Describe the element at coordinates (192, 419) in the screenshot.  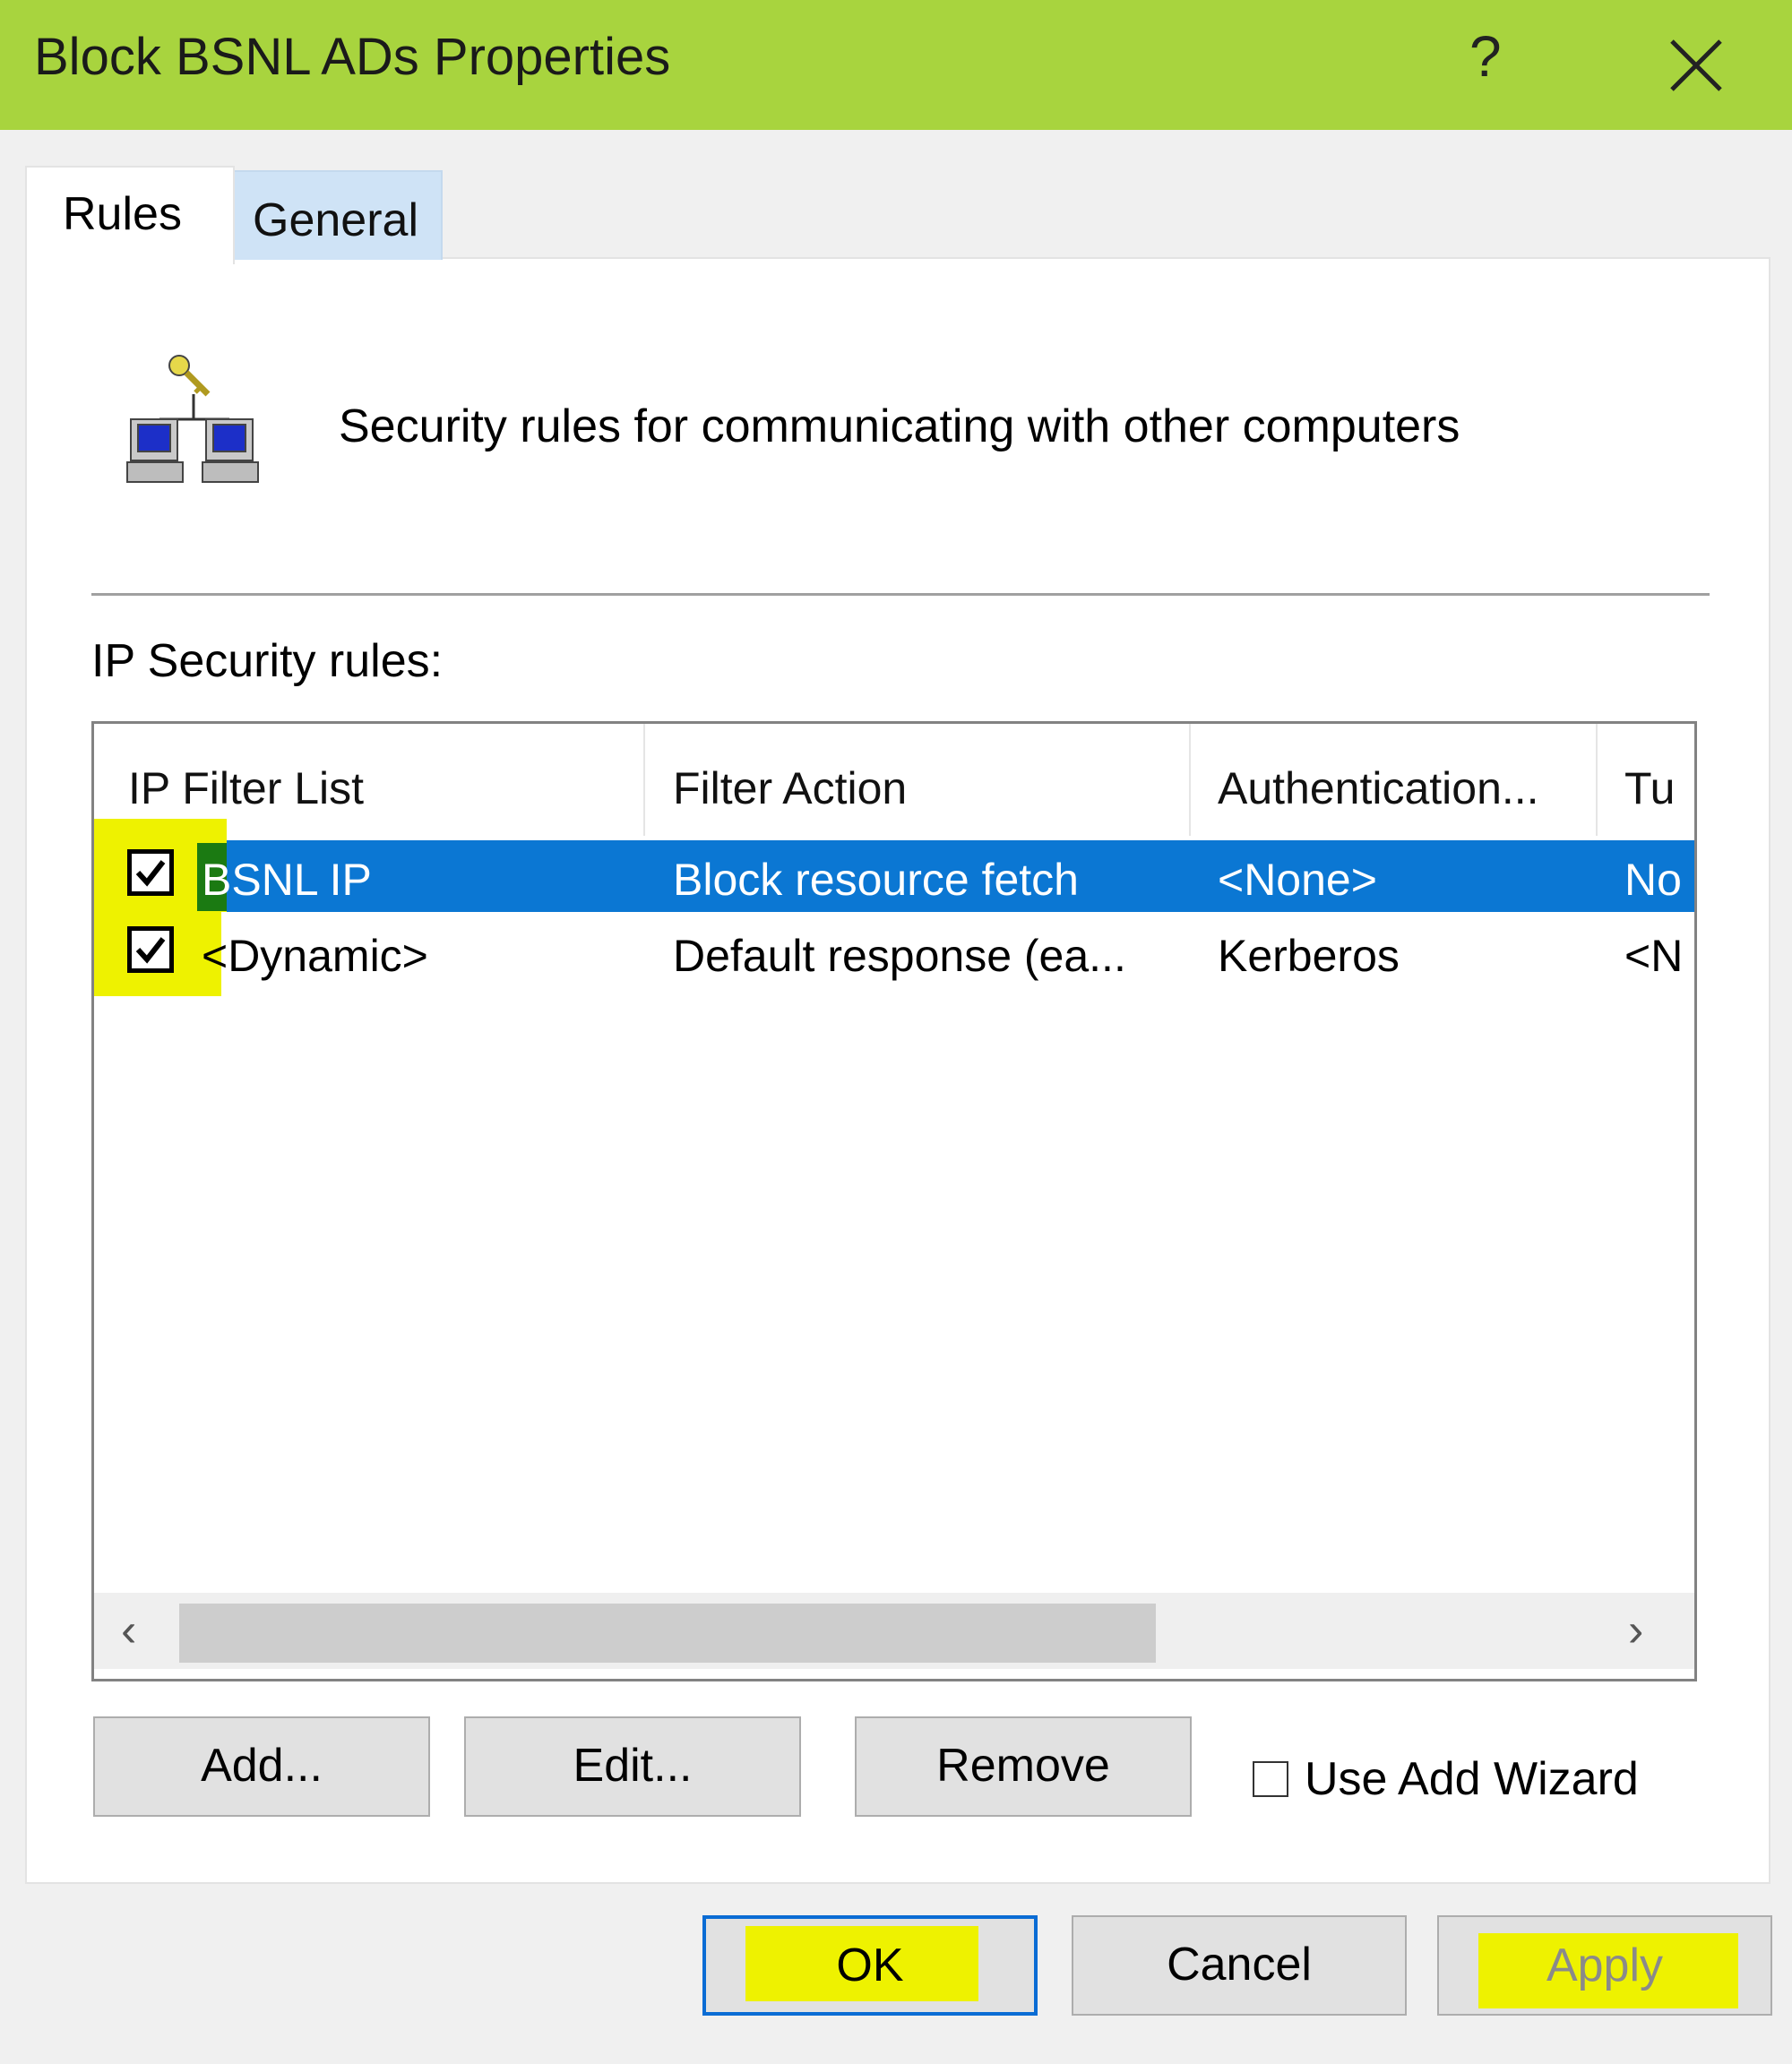
I see `network-key-icon` at that location.